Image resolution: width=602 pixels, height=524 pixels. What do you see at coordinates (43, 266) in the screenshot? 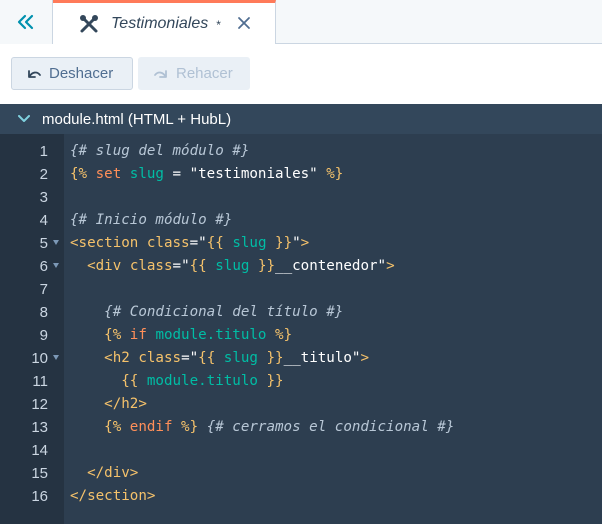
I see `line-number: 6` at bounding box center [43, 266].